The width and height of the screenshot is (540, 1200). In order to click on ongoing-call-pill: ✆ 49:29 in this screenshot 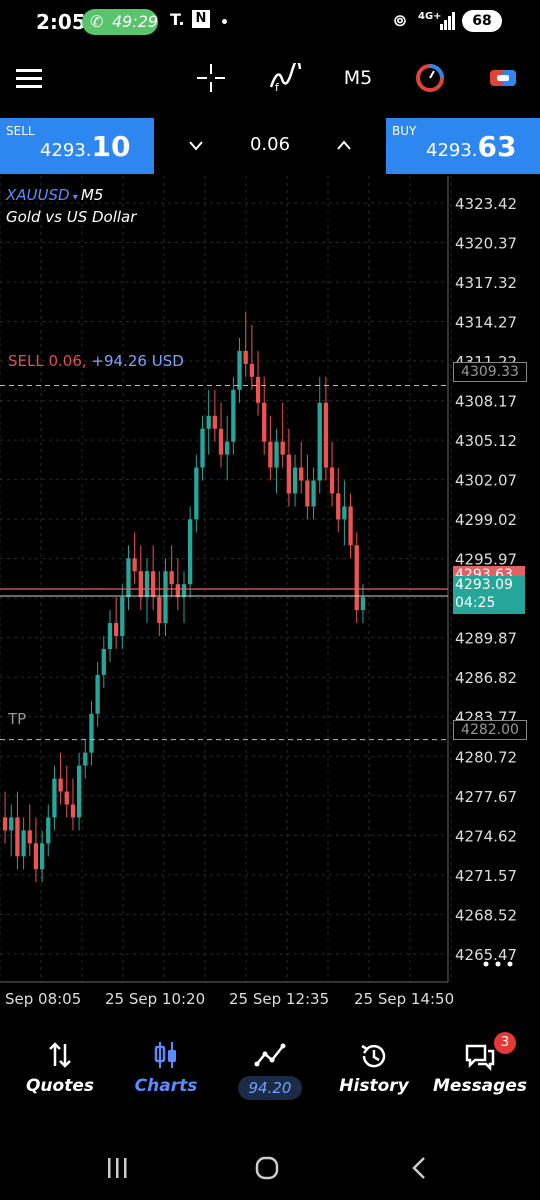, I will do `click(120, 22)`.